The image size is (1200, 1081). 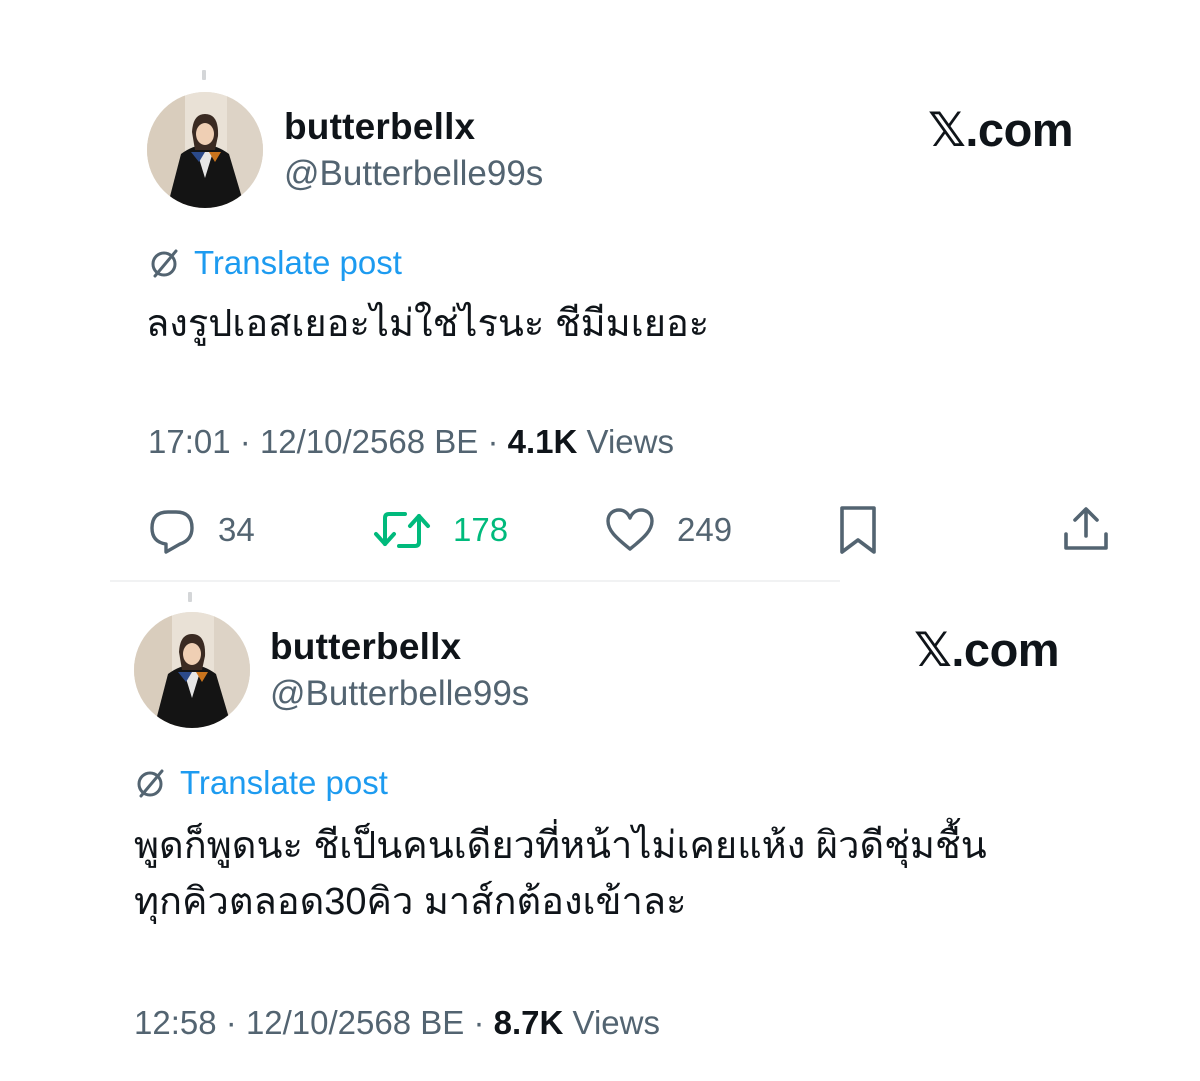 I want to click on heart-icon, so click(x=630, y=529).